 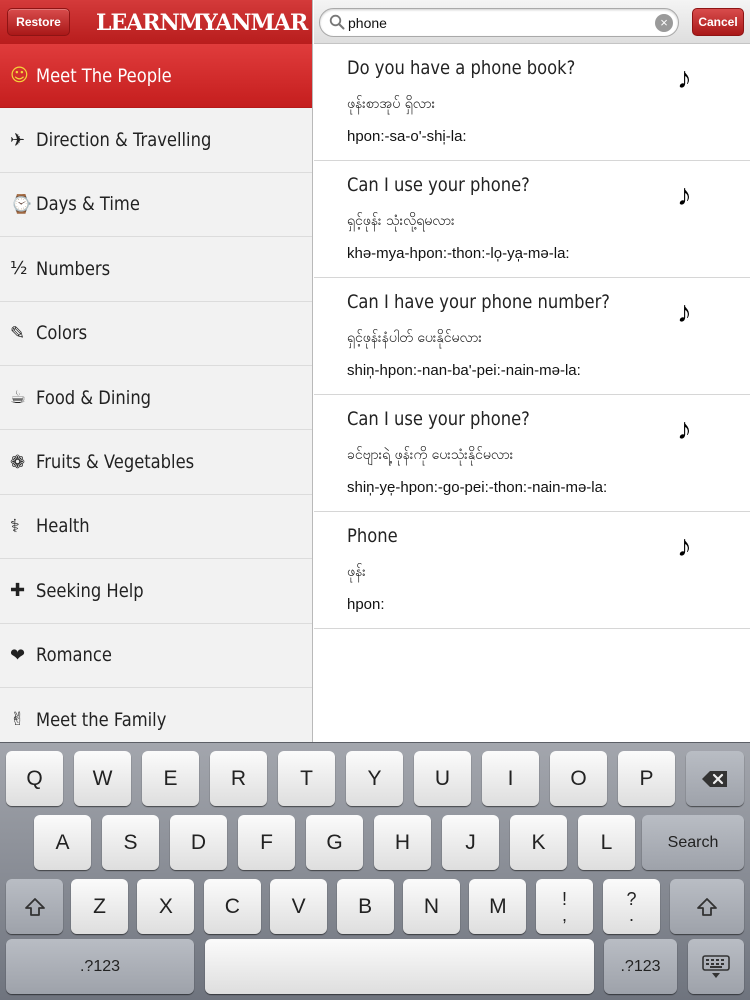 I want to click on search-field: ×, so click(x=499, y=22).